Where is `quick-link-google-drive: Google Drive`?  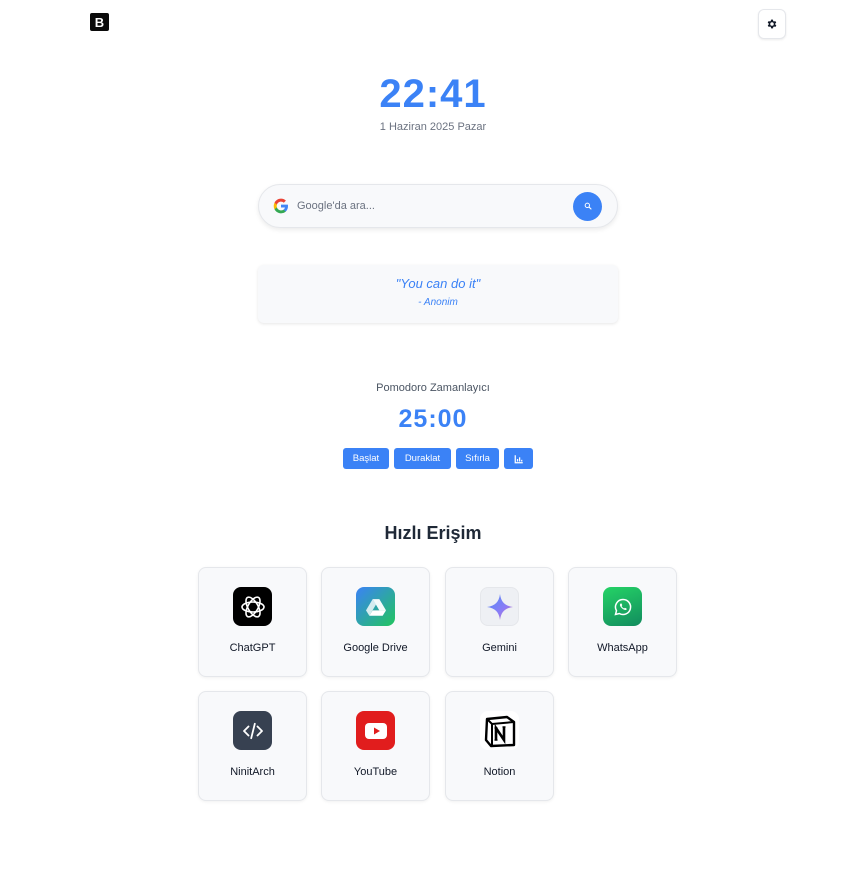 quick-link-google-drive: Google Drive is located at coordinates (375, 622).